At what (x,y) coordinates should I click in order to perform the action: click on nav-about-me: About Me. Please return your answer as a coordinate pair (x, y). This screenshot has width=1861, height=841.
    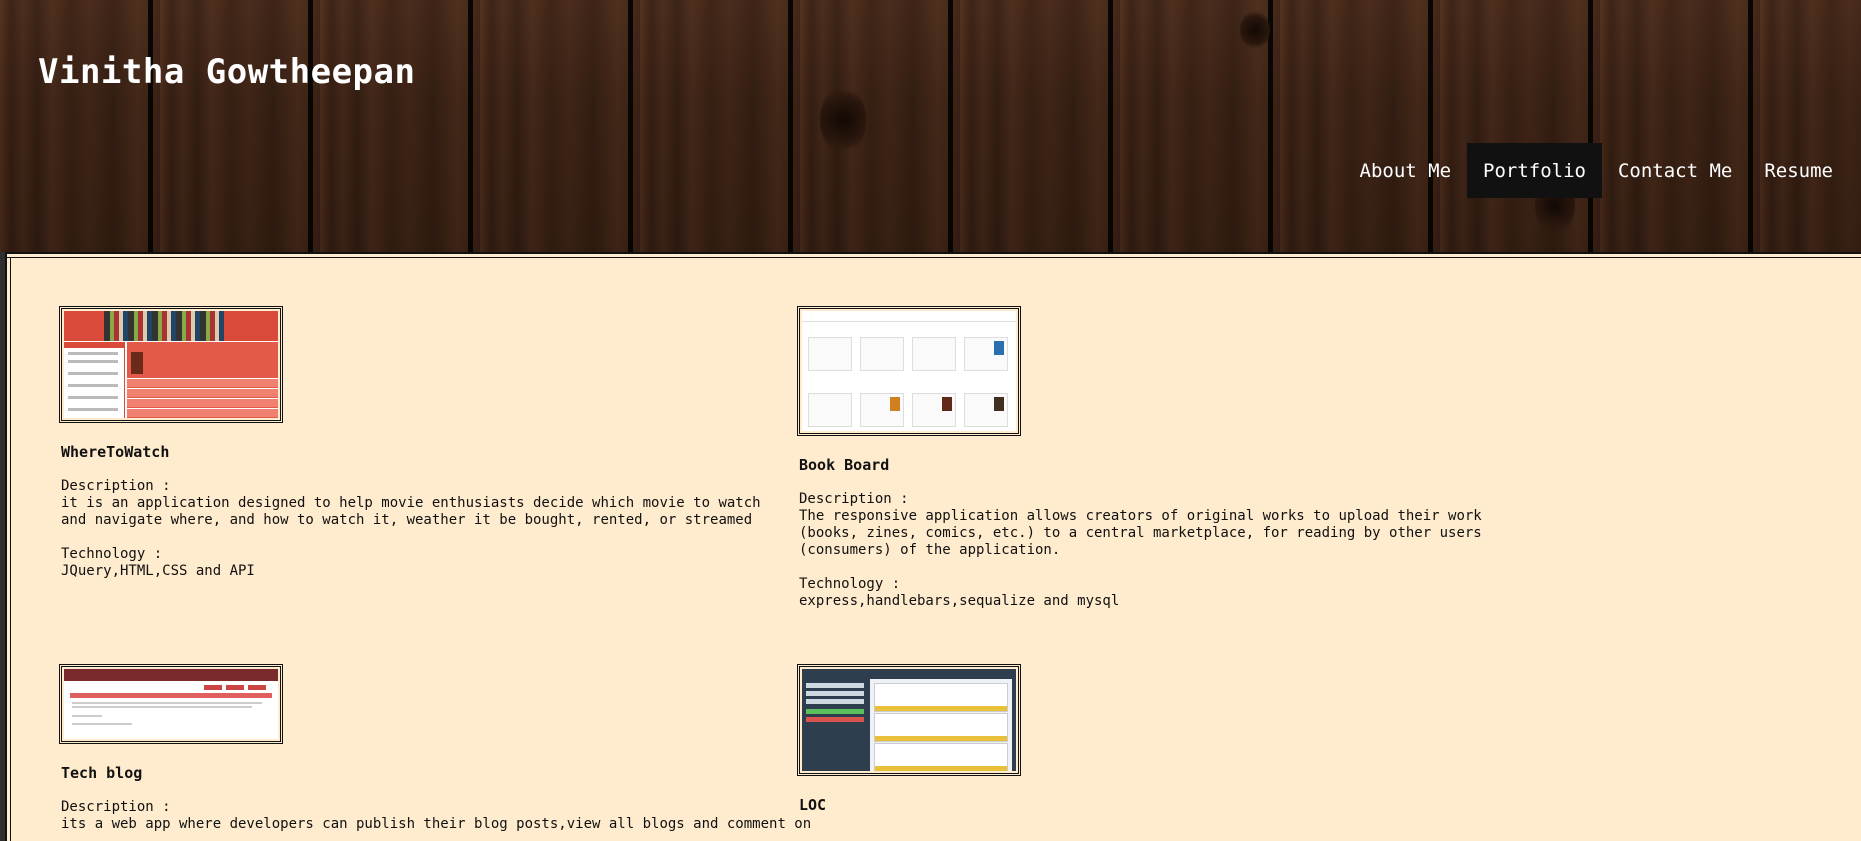
    Looking at the image, I should click on (1406, 170).